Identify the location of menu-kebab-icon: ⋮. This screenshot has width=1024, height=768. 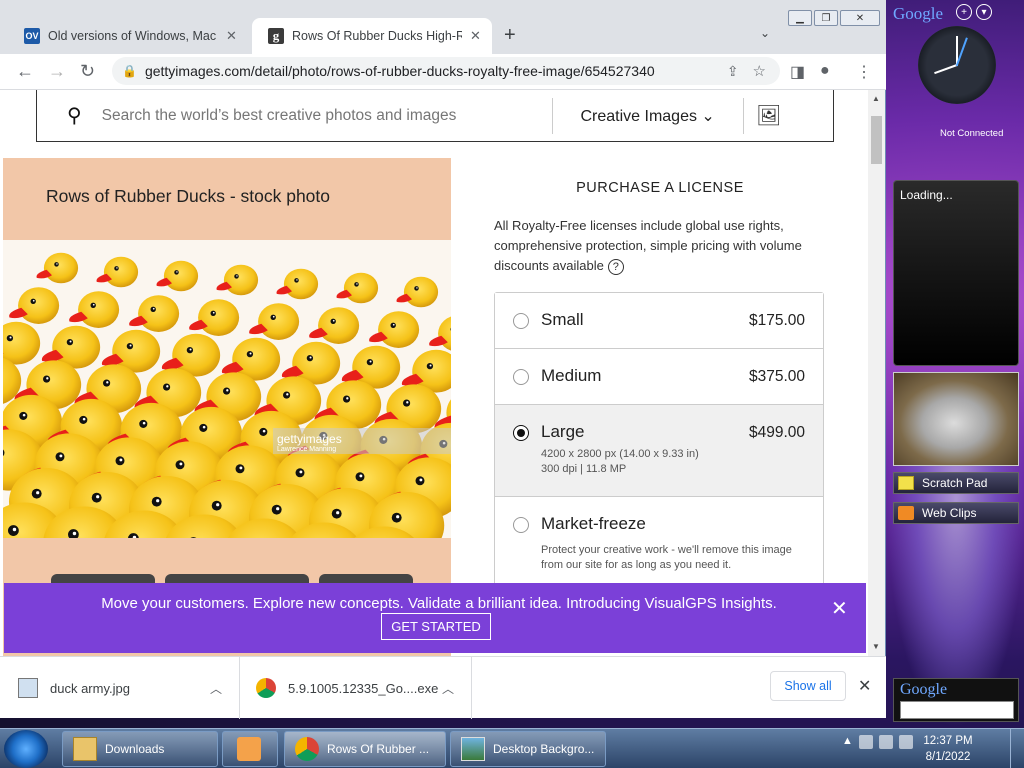
(864, 72).